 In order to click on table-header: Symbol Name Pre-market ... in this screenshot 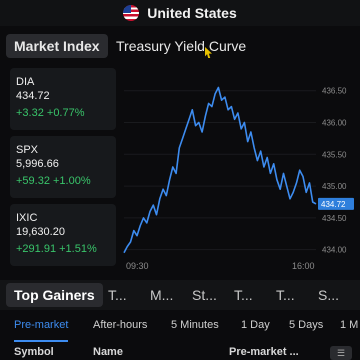, I will do `click(180, 352)`.